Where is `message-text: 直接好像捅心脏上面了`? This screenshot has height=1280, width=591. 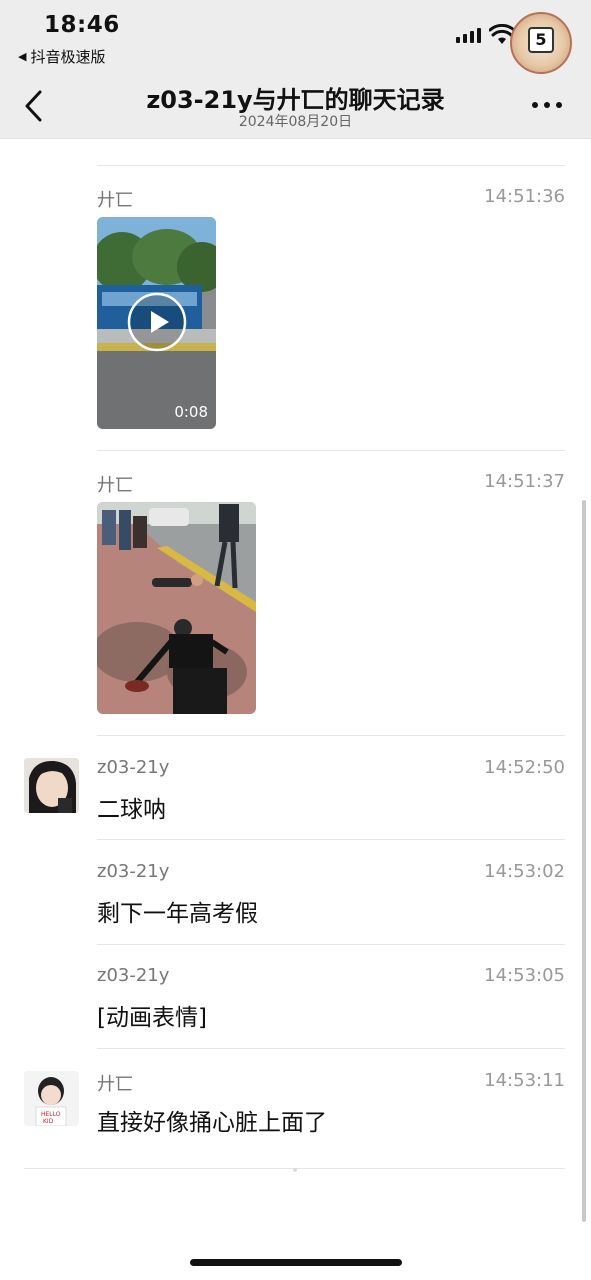 message-text: 直接好像捅心脏上面了 is located at coordinates (212, 1123).